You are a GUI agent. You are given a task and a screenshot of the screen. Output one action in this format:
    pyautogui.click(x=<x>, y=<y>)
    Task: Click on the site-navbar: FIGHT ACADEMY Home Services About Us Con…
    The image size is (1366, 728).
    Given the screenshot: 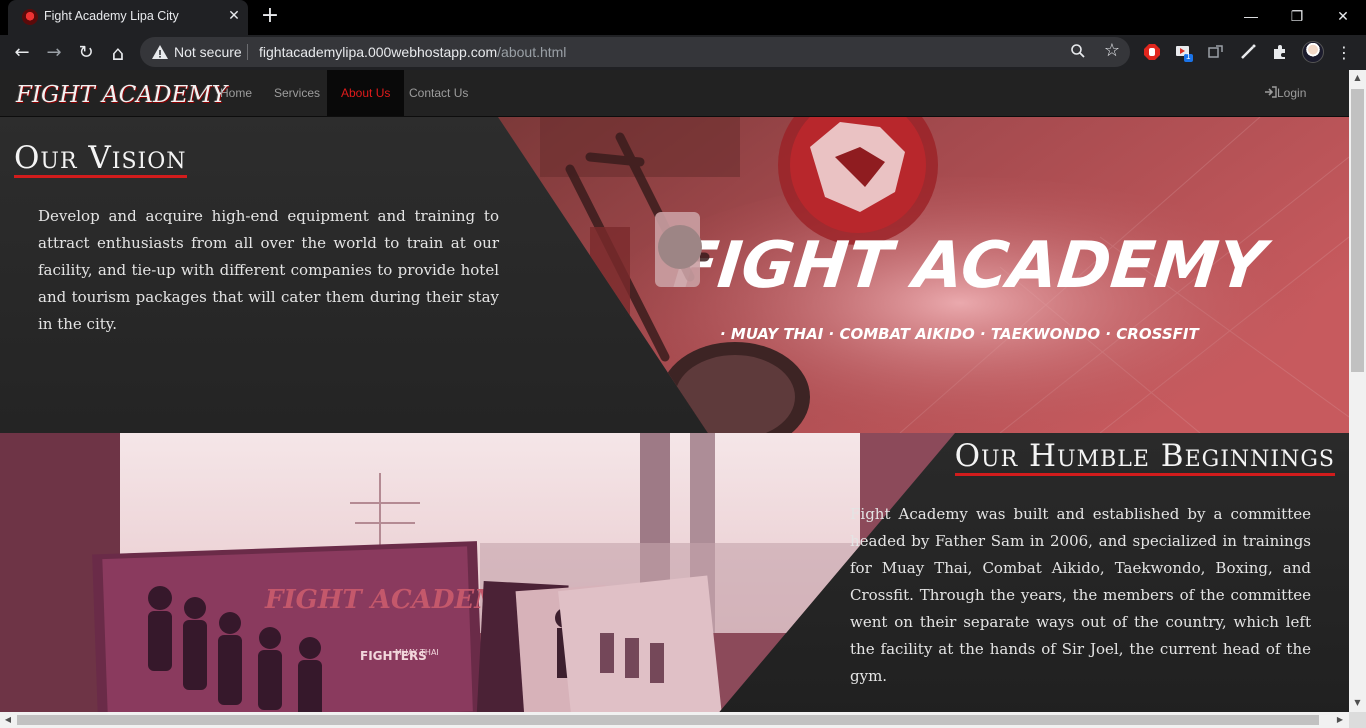 What is the action you would take?
    pyautogui.click(x=674, y=93)
    